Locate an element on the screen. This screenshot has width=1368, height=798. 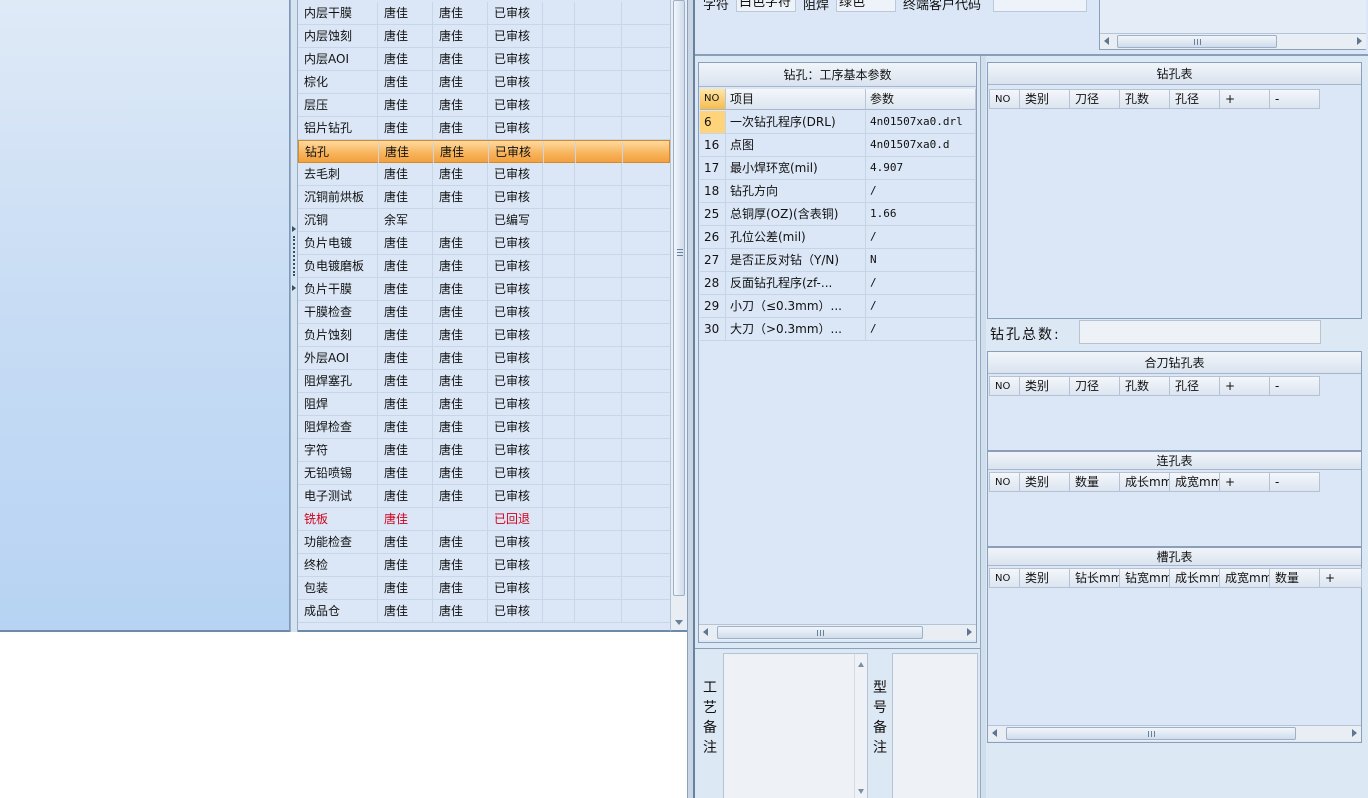
scrollbar-thumb is located at coordinates (679, 298).